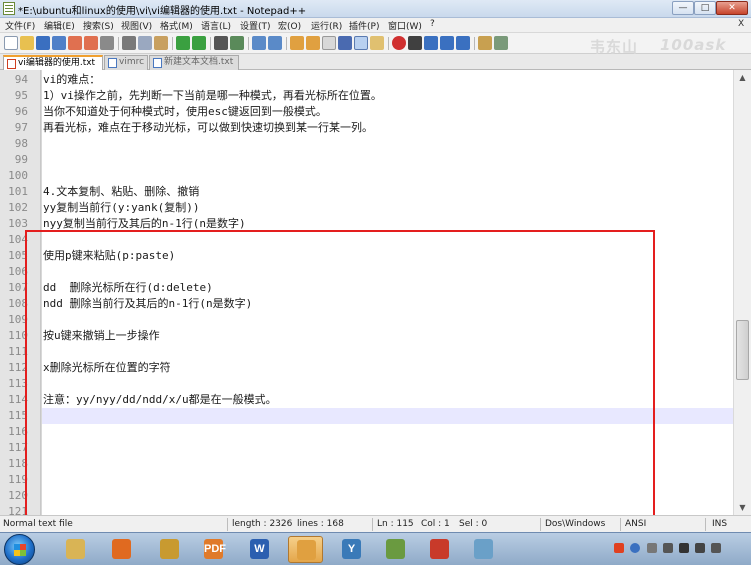  Describe the element at coordinates (212, 96) in the screenshot. I see `line-text: 1）vi操作之前，先判断一下当前是哪一种模式，再看光标所在位置。` at that location.